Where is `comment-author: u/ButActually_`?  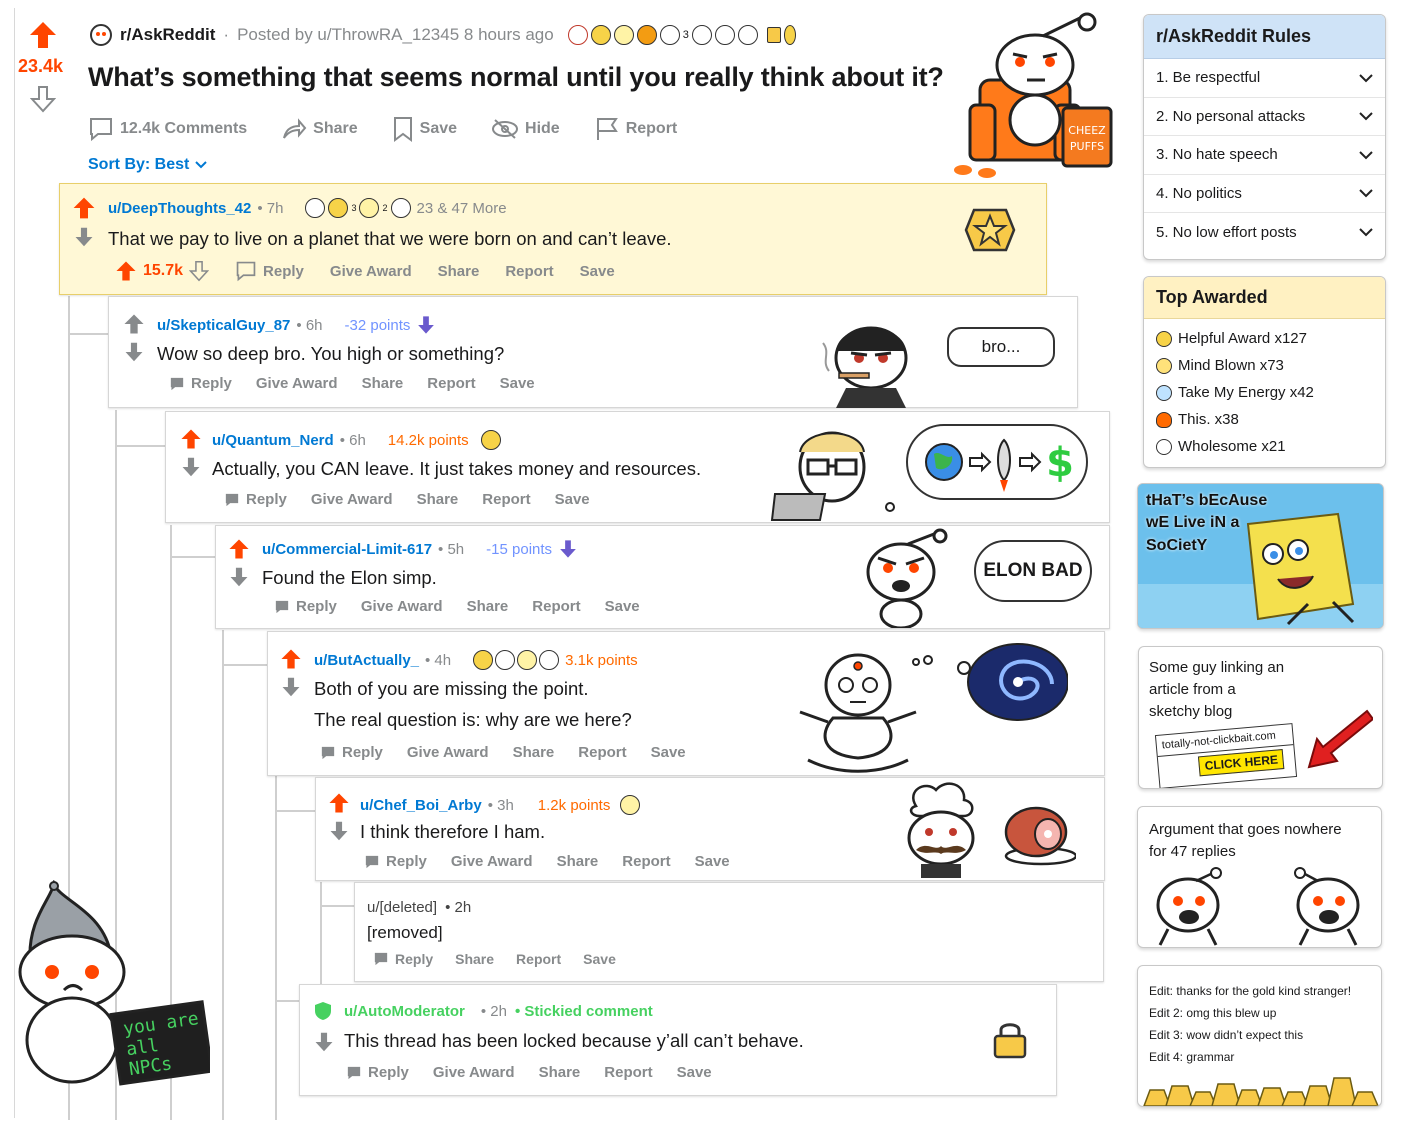
comment-author: u/ButActually_ is located at coordinates (366, 660).